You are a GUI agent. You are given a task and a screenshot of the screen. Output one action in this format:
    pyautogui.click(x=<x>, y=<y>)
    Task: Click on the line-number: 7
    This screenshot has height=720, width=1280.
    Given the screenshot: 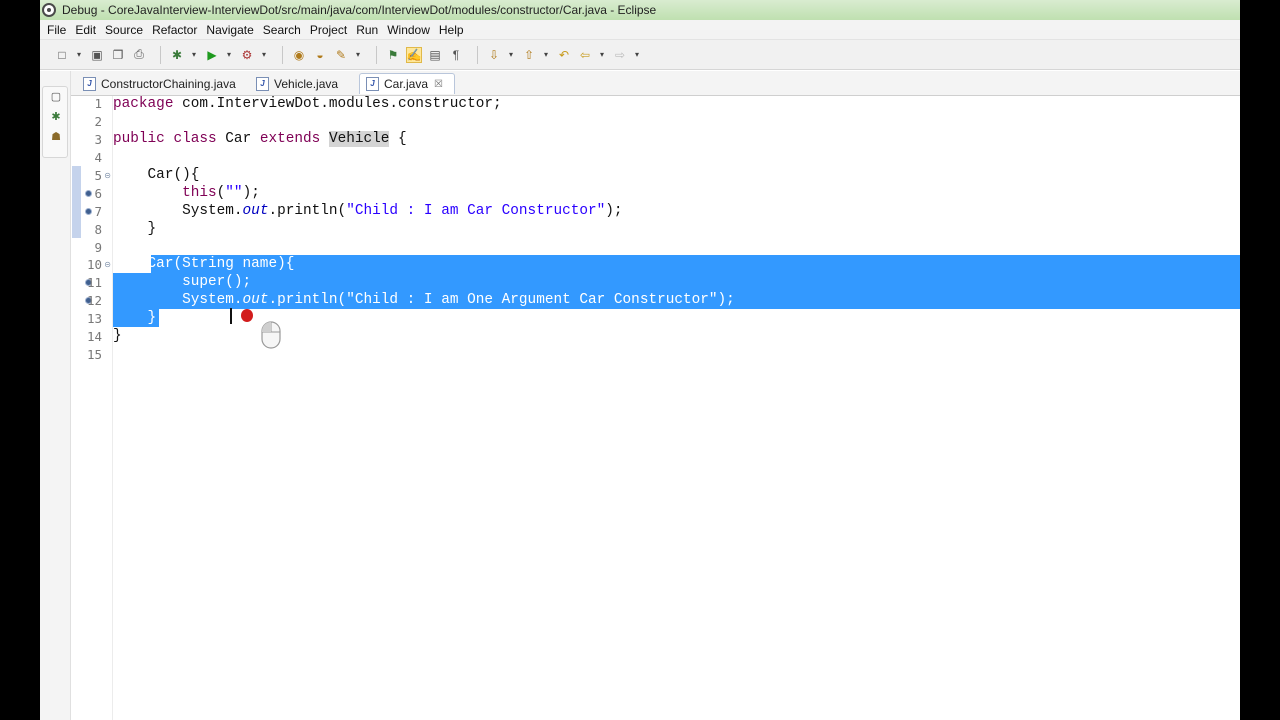 What is the action you would take?
    pyautogui.click(x=98, y=211)
    